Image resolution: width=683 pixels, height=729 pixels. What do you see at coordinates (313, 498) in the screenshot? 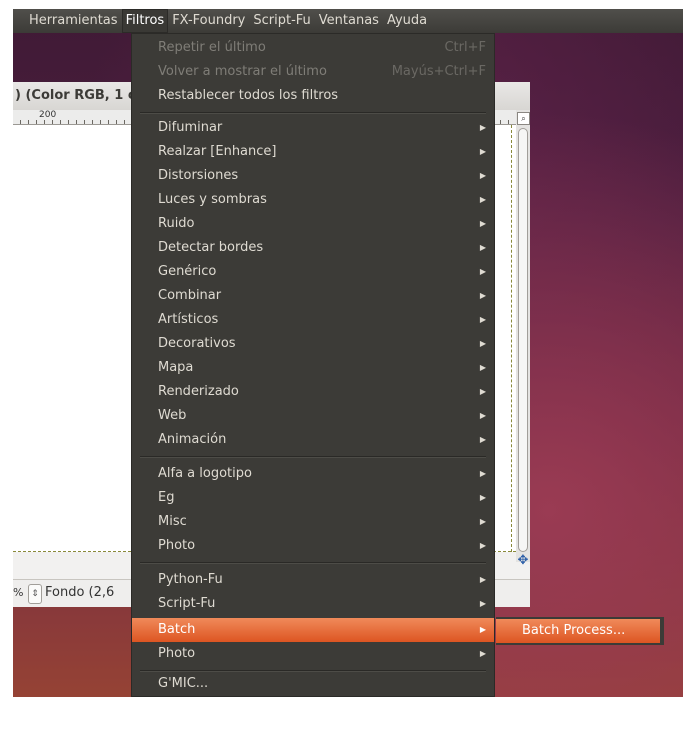
I see `menu-item-eg: Eg ▶` at bounding box center [313, 498].